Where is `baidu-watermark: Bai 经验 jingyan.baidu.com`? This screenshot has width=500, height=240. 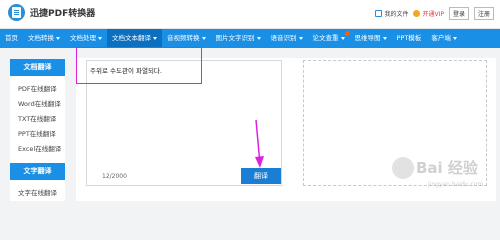
baidu-watermark: Bai 经验 jingyan.baidu.com is located at coordinates (438, 176).